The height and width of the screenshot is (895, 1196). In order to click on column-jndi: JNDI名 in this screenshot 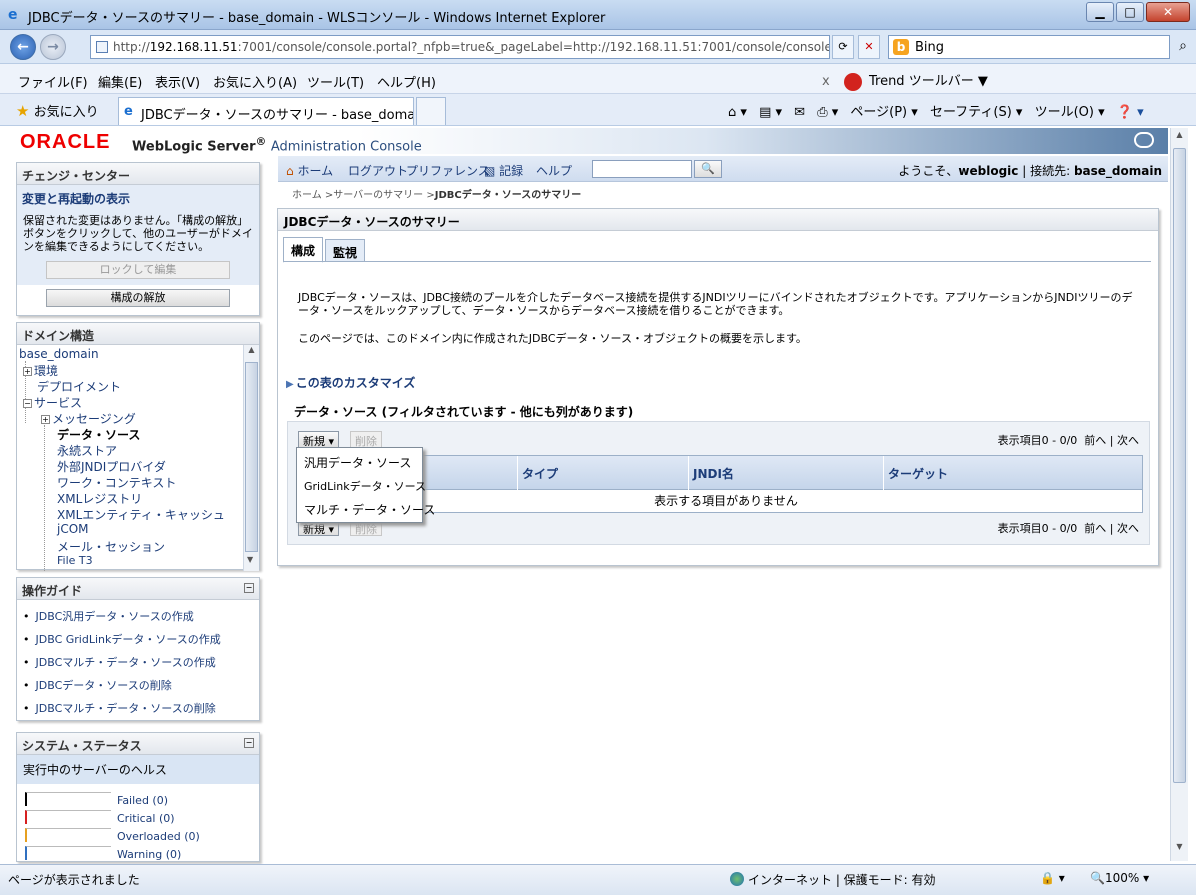, I will do `click(785, 473)`.